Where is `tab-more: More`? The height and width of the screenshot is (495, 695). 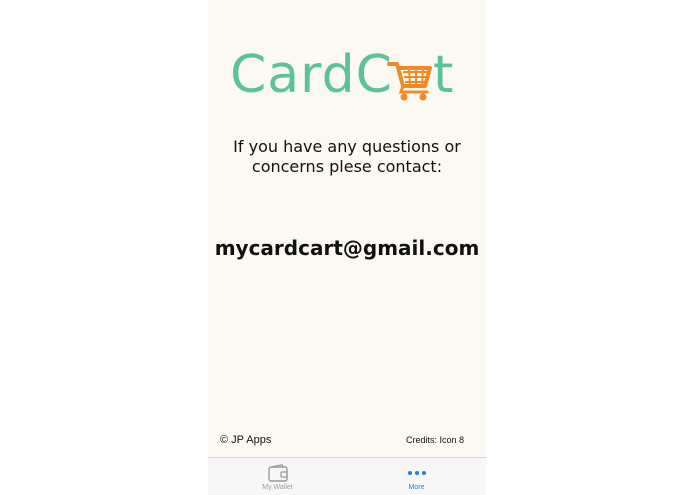
tab-more: More is located at coordinates (416, 476).